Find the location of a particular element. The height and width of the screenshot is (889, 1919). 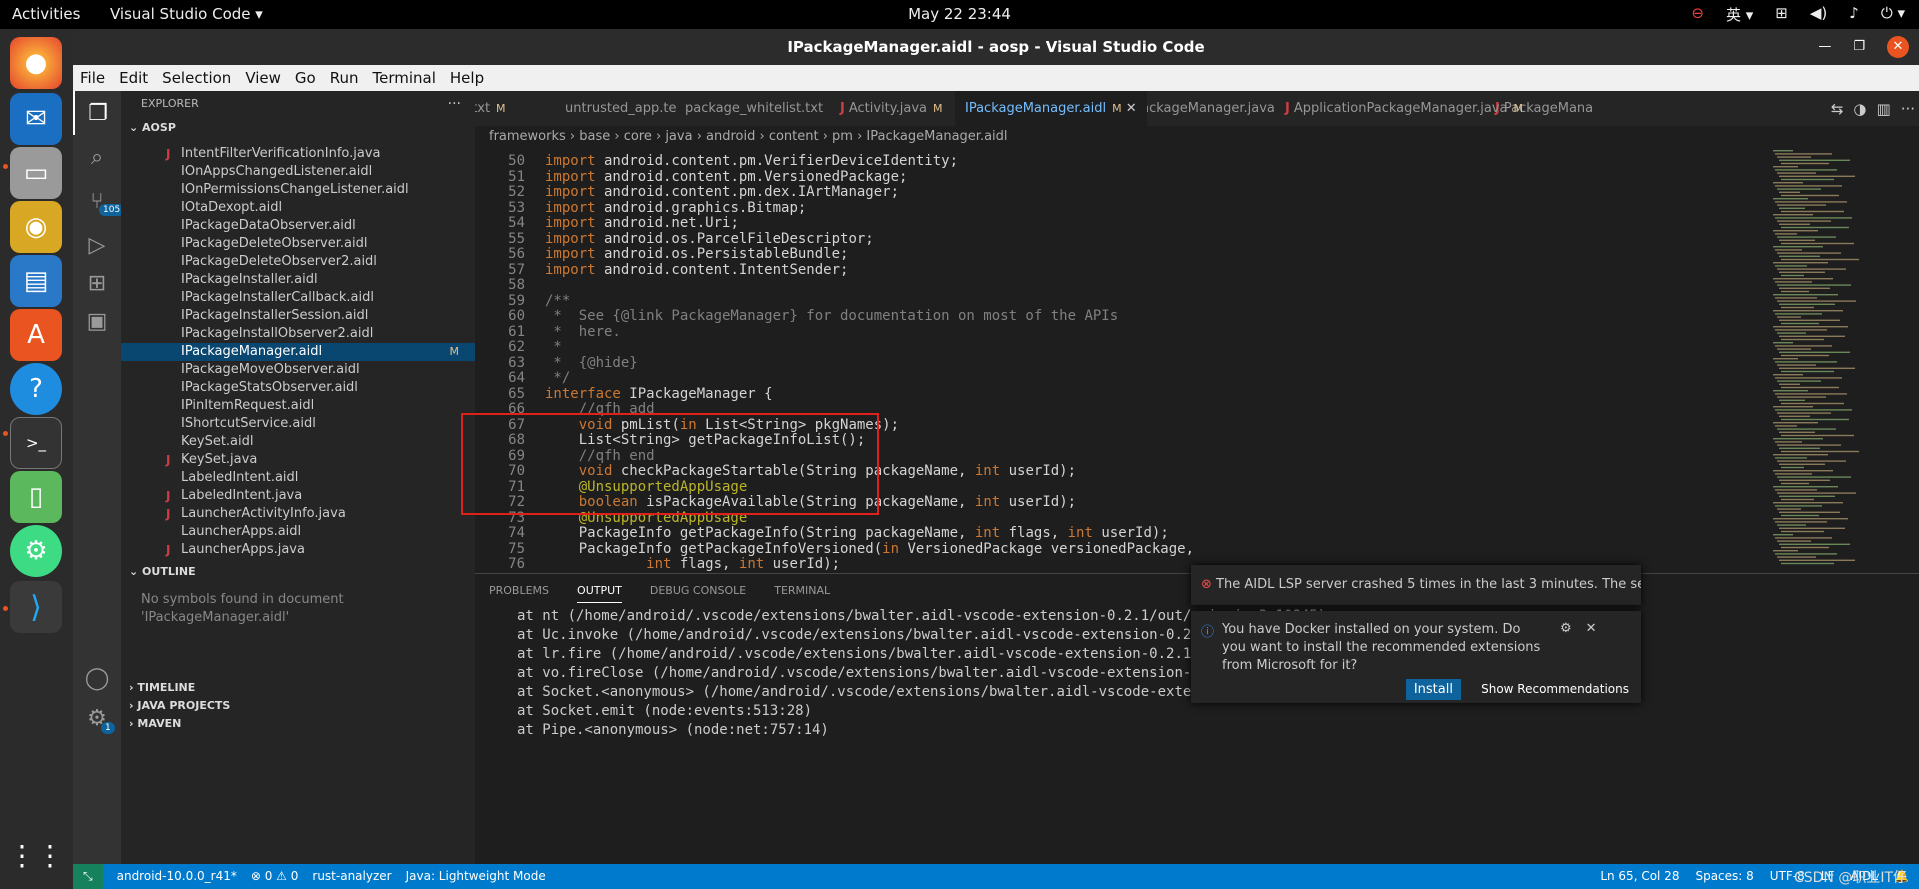

install-button: Install is located at coordinates (1433, 689).